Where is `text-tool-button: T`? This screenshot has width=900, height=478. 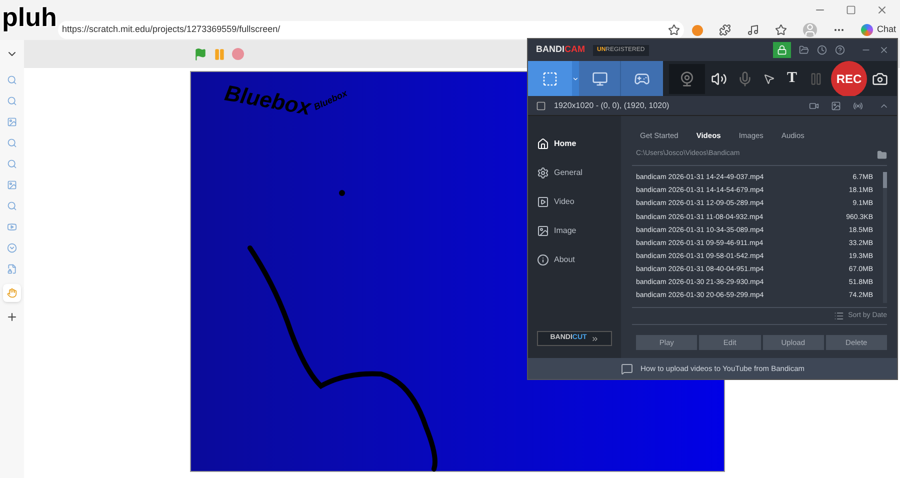
text-tool-button: T is located at coordinates (792, 78).